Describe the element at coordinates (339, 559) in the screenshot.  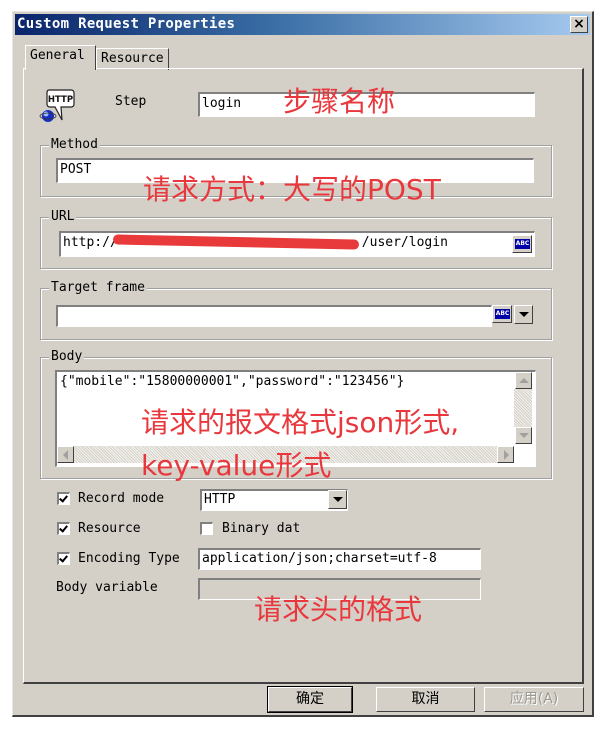
I see `encoding-type-input: application/json;charset=utf-8` at that location.